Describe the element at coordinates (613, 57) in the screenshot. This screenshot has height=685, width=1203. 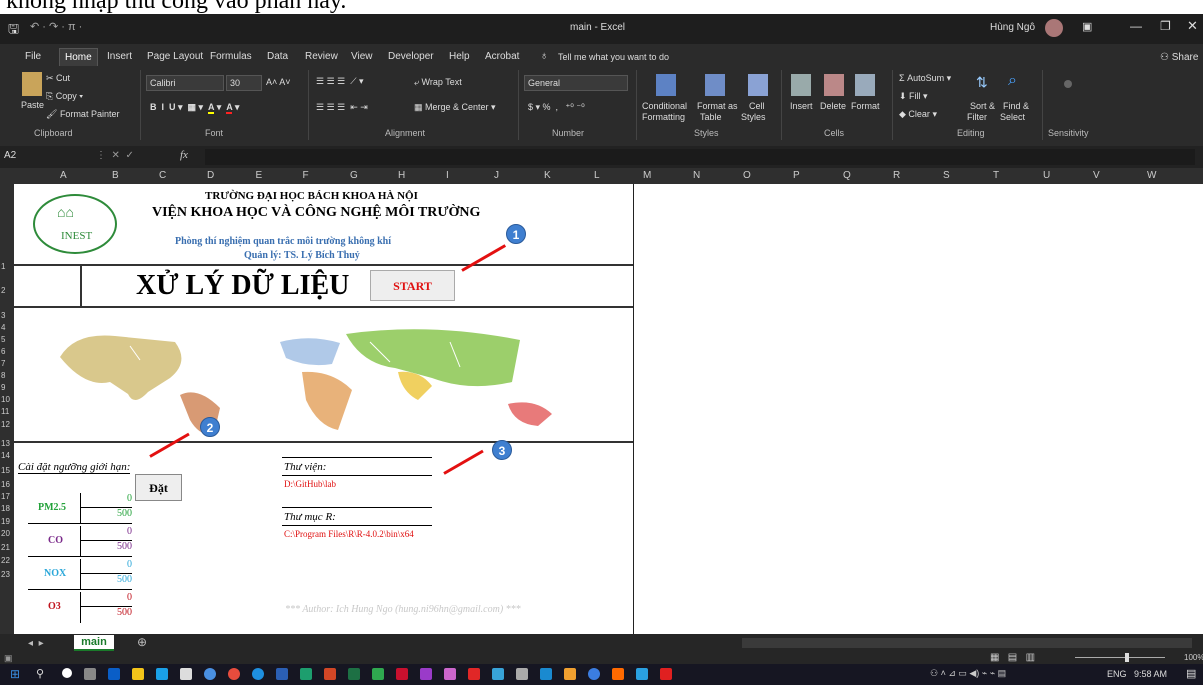
I see `tell-me-search: Tell me what you want to do` at that location.